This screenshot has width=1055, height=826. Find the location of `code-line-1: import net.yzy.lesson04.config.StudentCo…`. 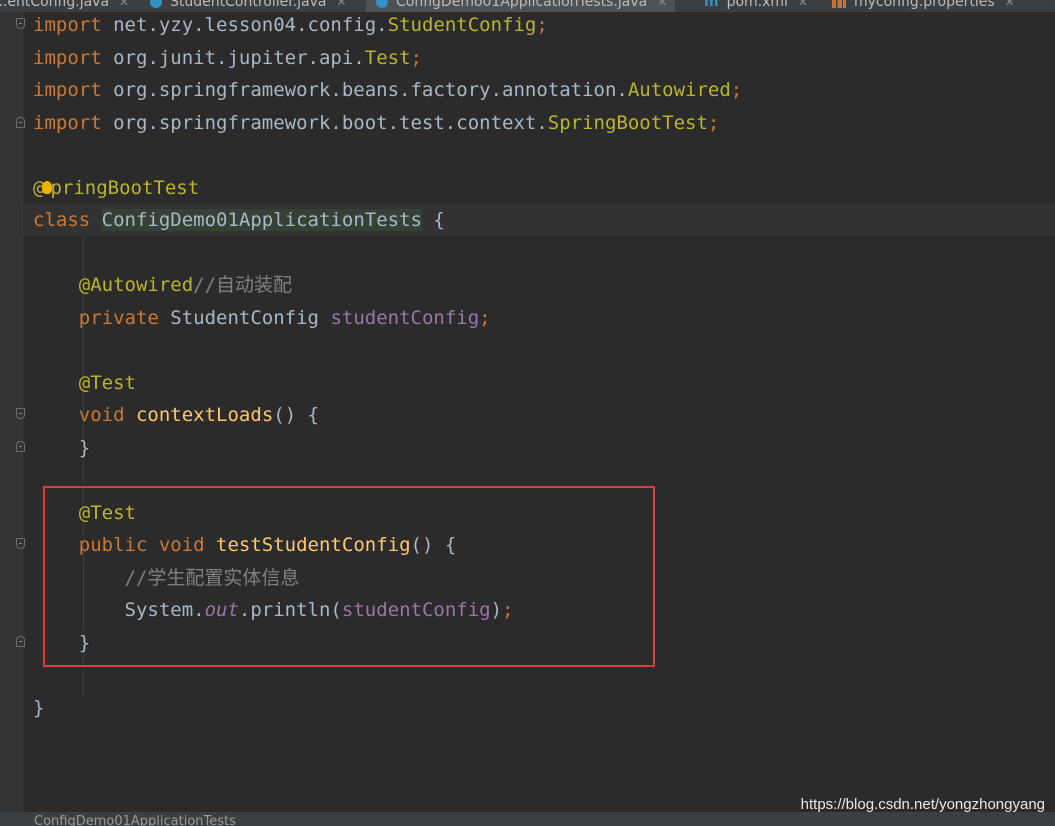

code-line-1: import net.yzy.lesson04.config.StudentCo… is located at coordinates (290, 25).